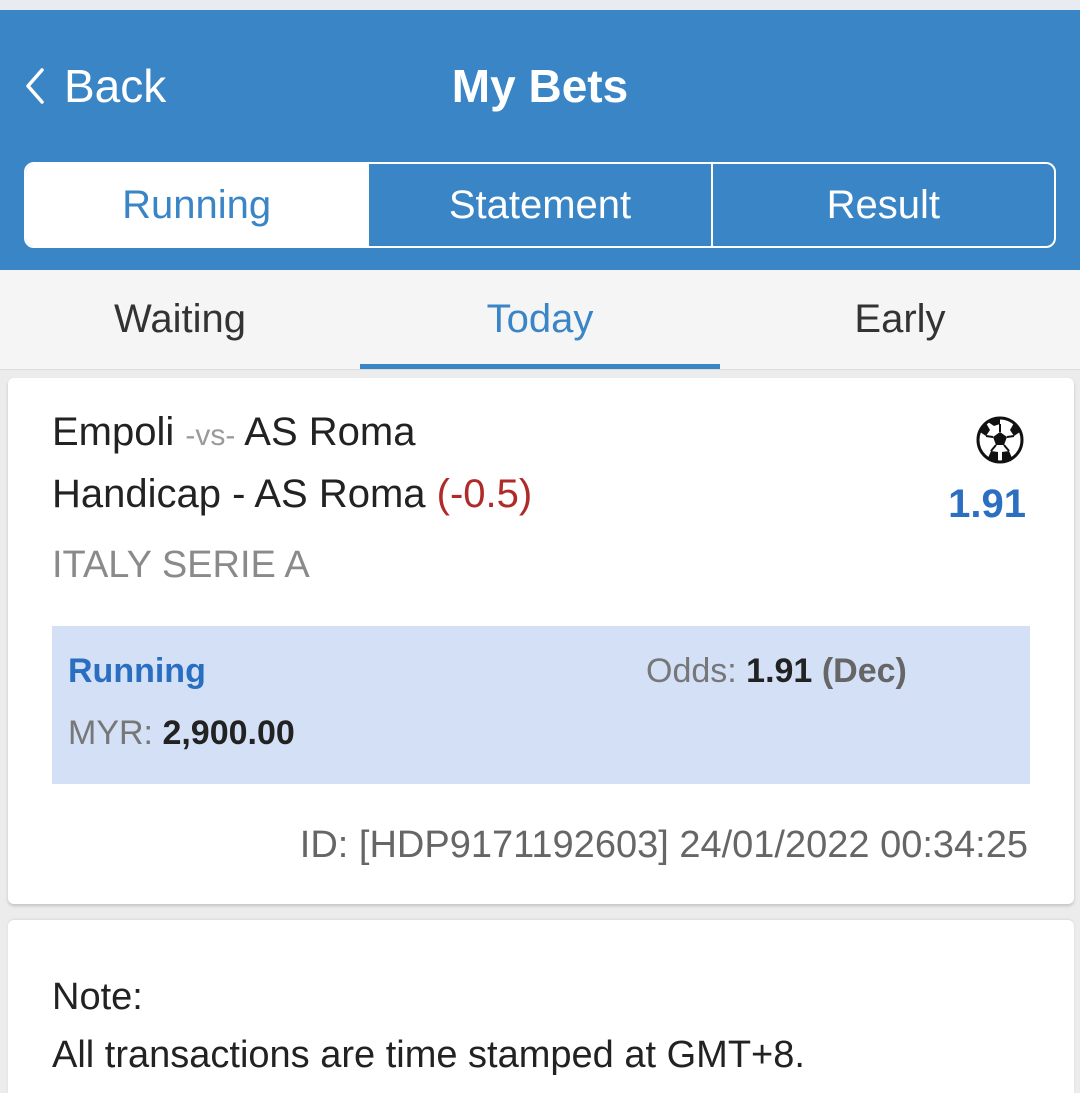  What do you see at coordinates (228, 733) in the screenshot?
I see `stake-amount: 2,900.00` at bounding box center [228, 733].